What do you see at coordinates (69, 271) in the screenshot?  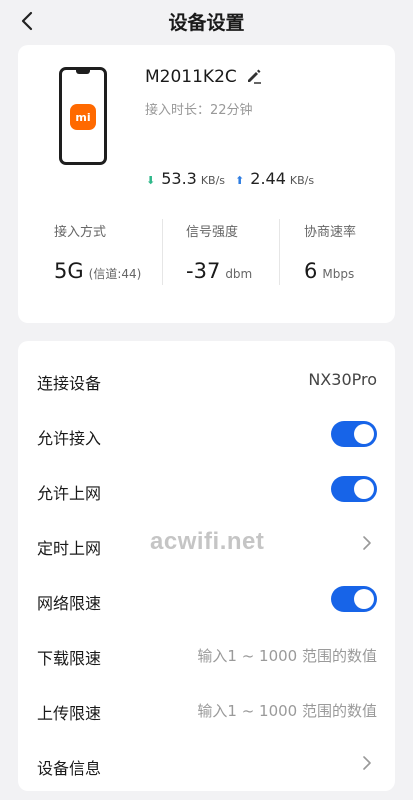 I see `stat-value-main: 5G` at bounding box center [69, 271].